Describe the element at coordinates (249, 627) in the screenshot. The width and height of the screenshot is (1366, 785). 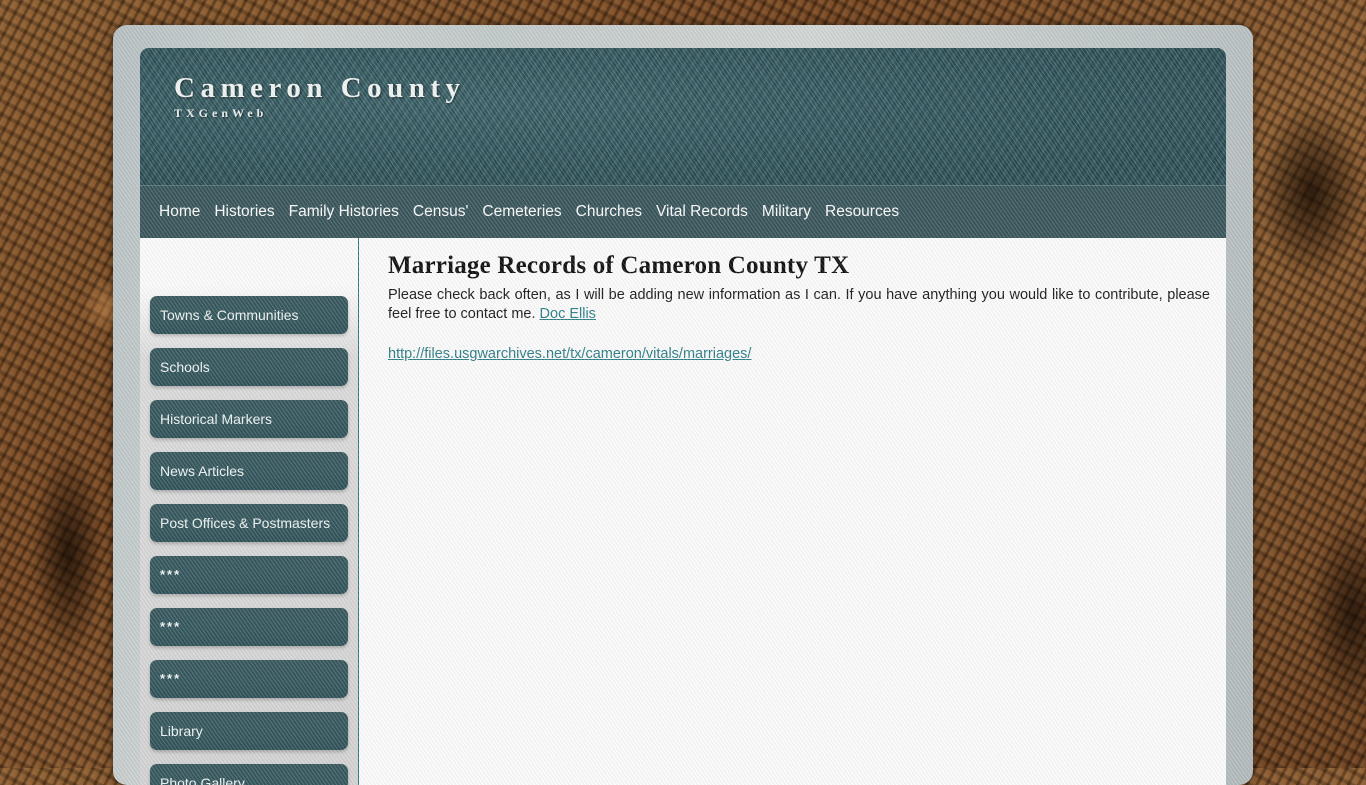
I see `sidebar-item-placeholder-2: ***` at that location.